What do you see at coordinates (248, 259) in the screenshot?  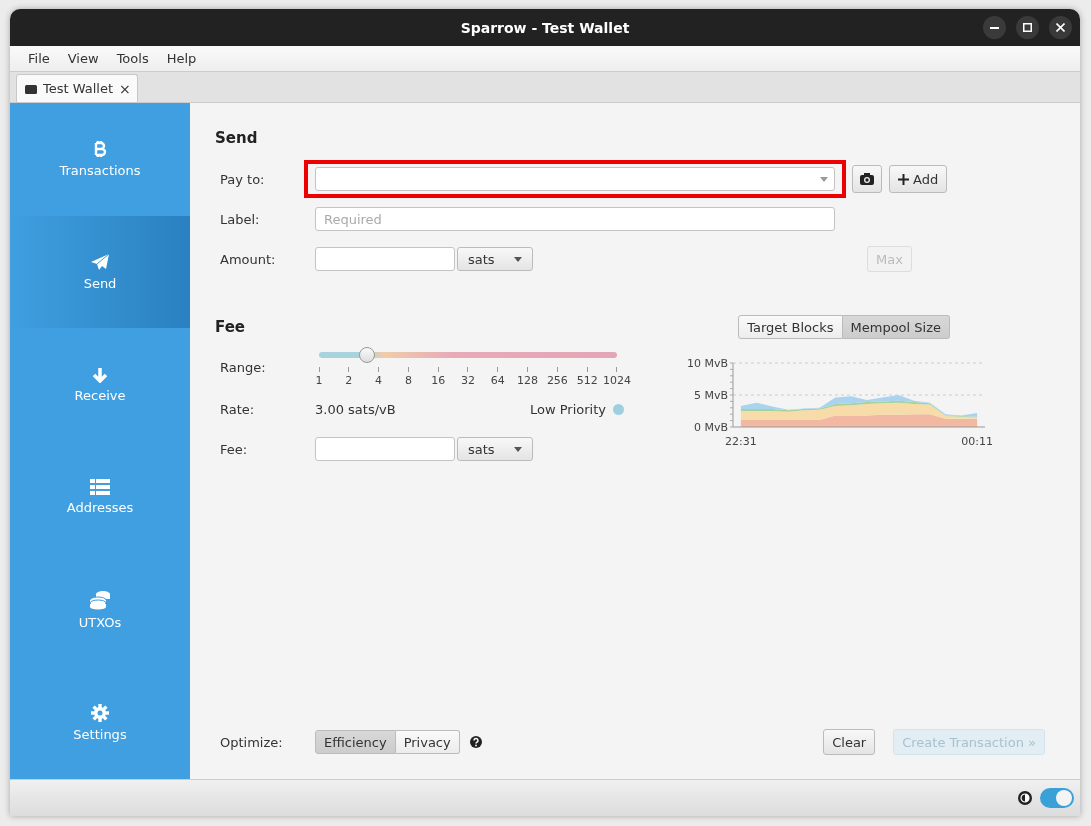 I see `field-label: Amount:` at bounding box center [248, 259].